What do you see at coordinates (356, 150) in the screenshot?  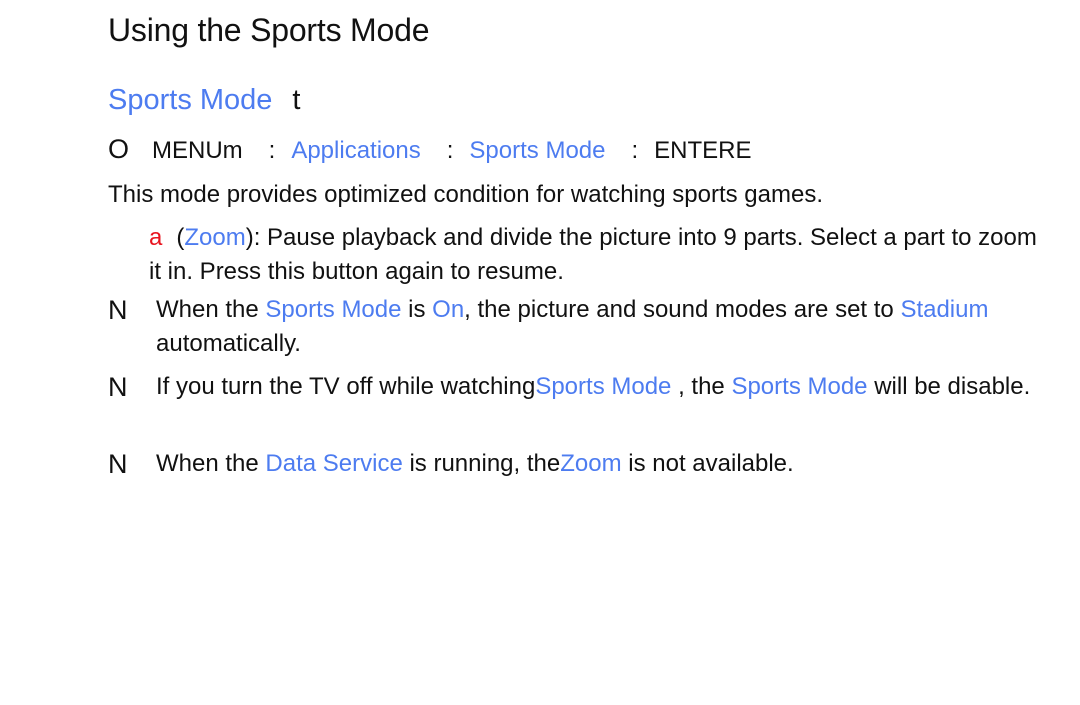 I see `path-step-applications: Applications` at bounding box center [356, 150].